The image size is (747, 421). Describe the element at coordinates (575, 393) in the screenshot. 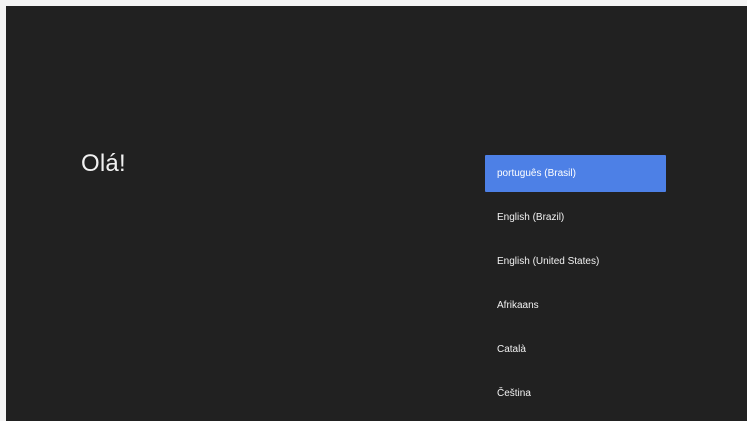

I see `language-option-cestina: Čeština` at that location.